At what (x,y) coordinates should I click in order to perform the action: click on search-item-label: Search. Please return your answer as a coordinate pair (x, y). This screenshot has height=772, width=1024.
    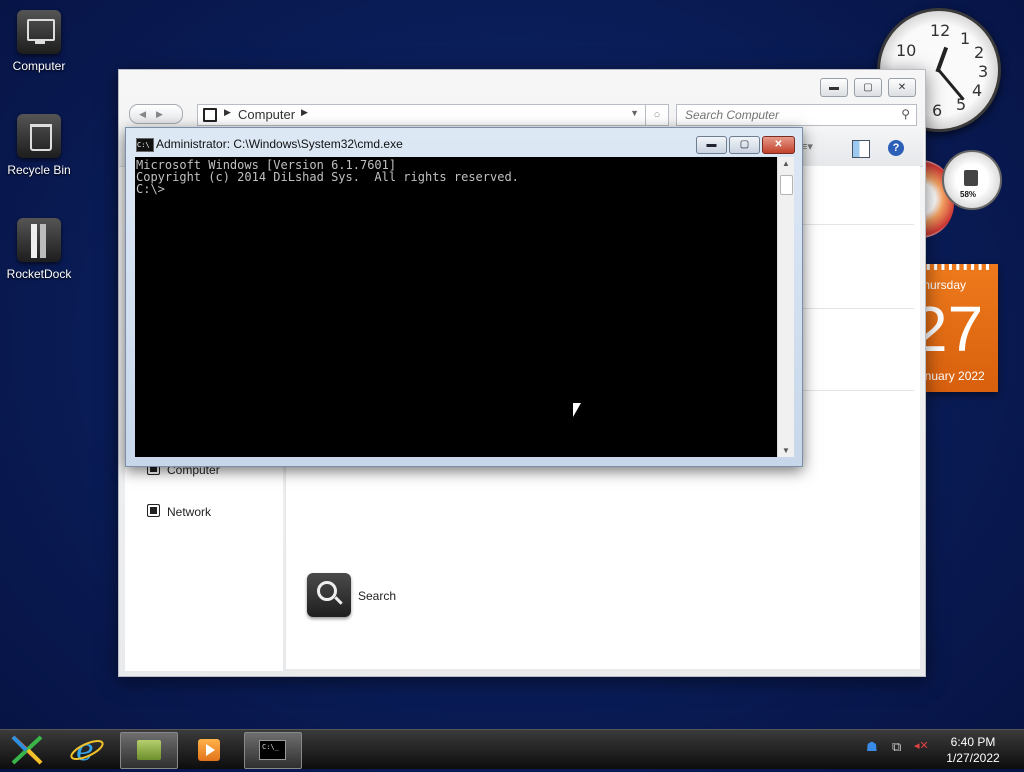
    Looking at the image, I should click on (377, 596).